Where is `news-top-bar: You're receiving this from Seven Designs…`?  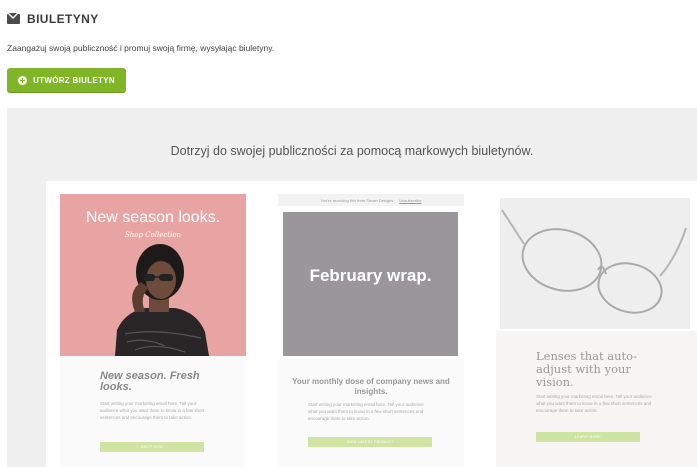
news-top-bar: You're receiving this from Seven Designs… is located at coordinates (371, 200).